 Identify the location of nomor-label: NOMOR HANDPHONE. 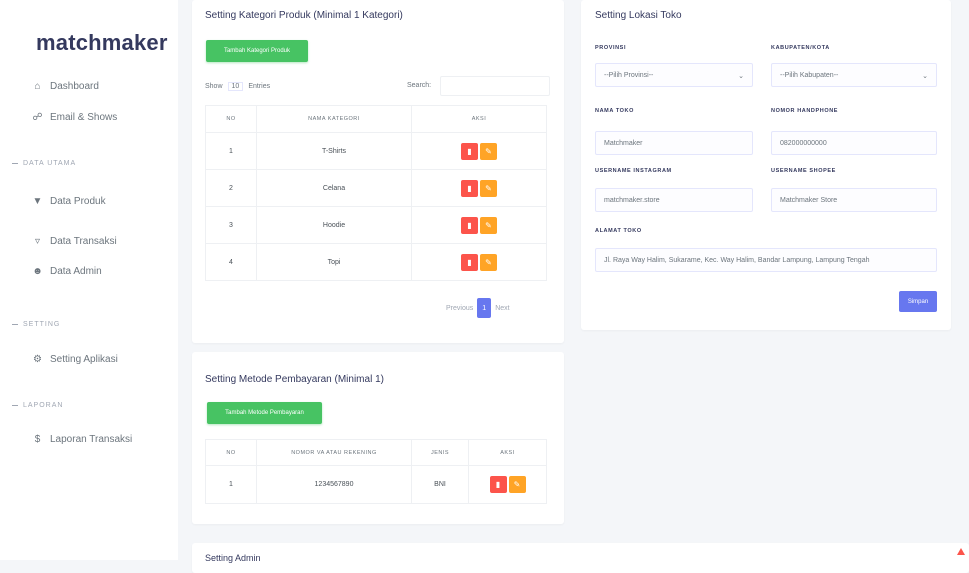
(805, 111).